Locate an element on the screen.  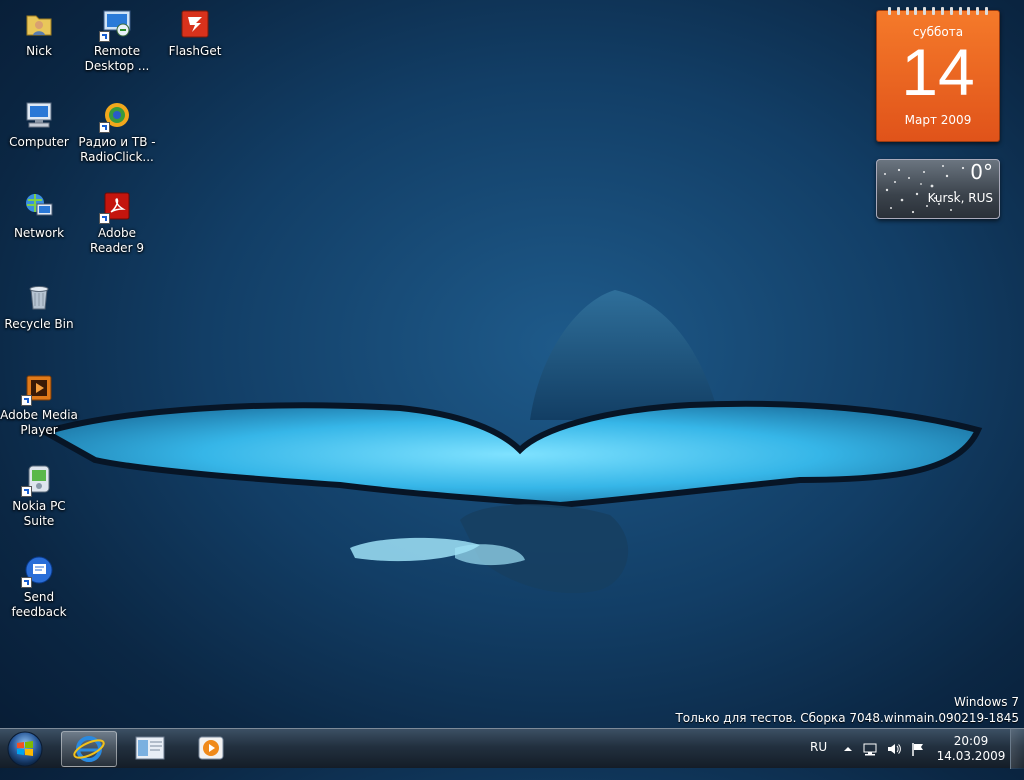
internet-explorer-icon is located at coordinates (89, 749).